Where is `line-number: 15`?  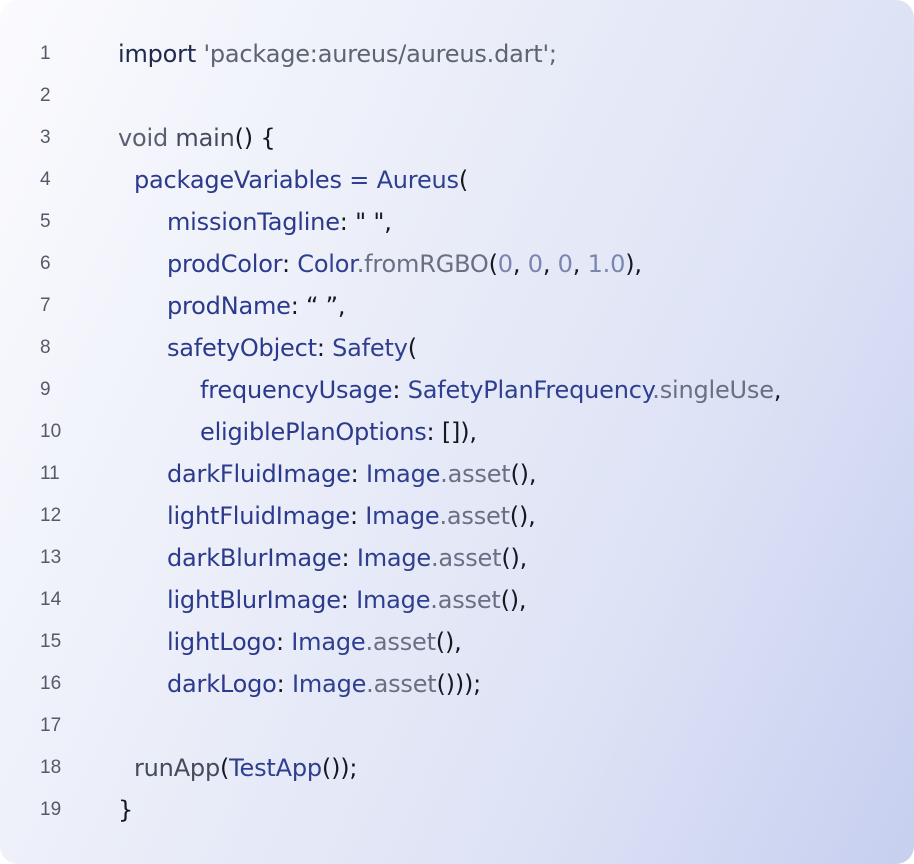
line-number: 15 is located at coordinates (51, 641).